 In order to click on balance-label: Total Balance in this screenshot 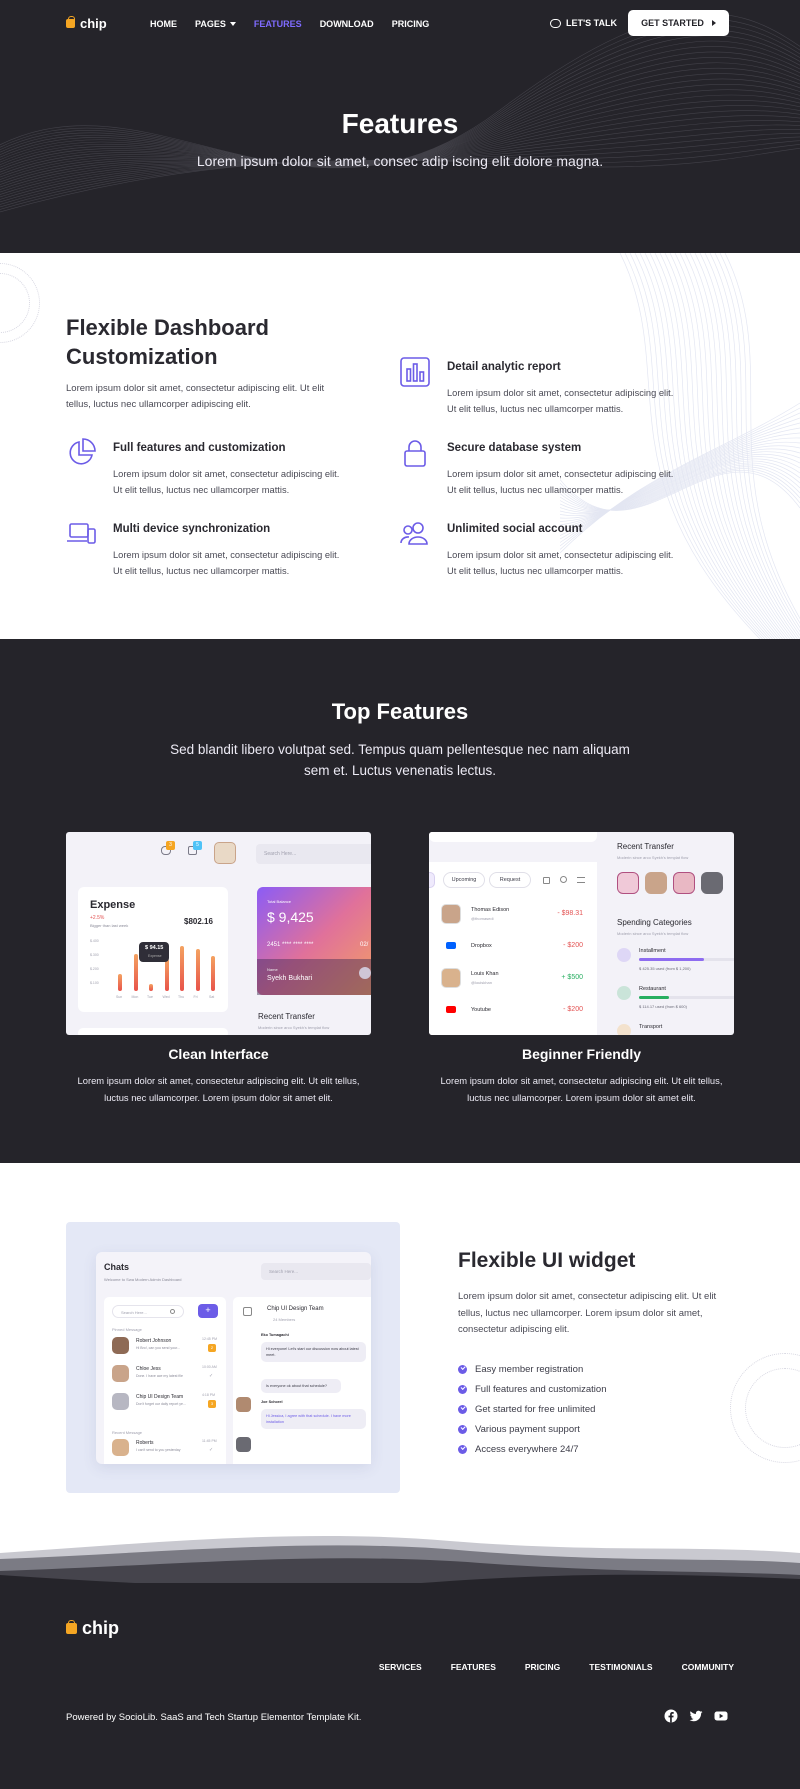, I will do `click(279, 901)`.